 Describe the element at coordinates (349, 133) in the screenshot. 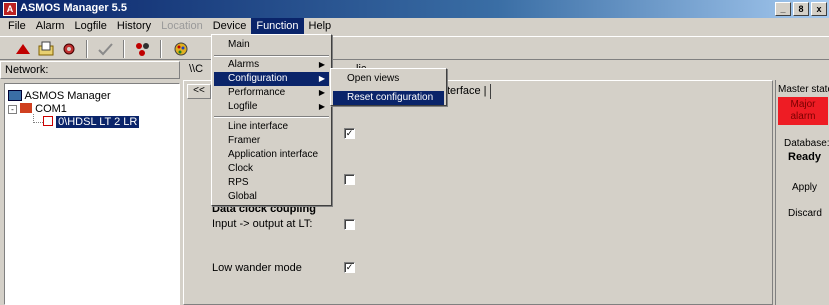

I see `checkbox-1: ✓` at that location.